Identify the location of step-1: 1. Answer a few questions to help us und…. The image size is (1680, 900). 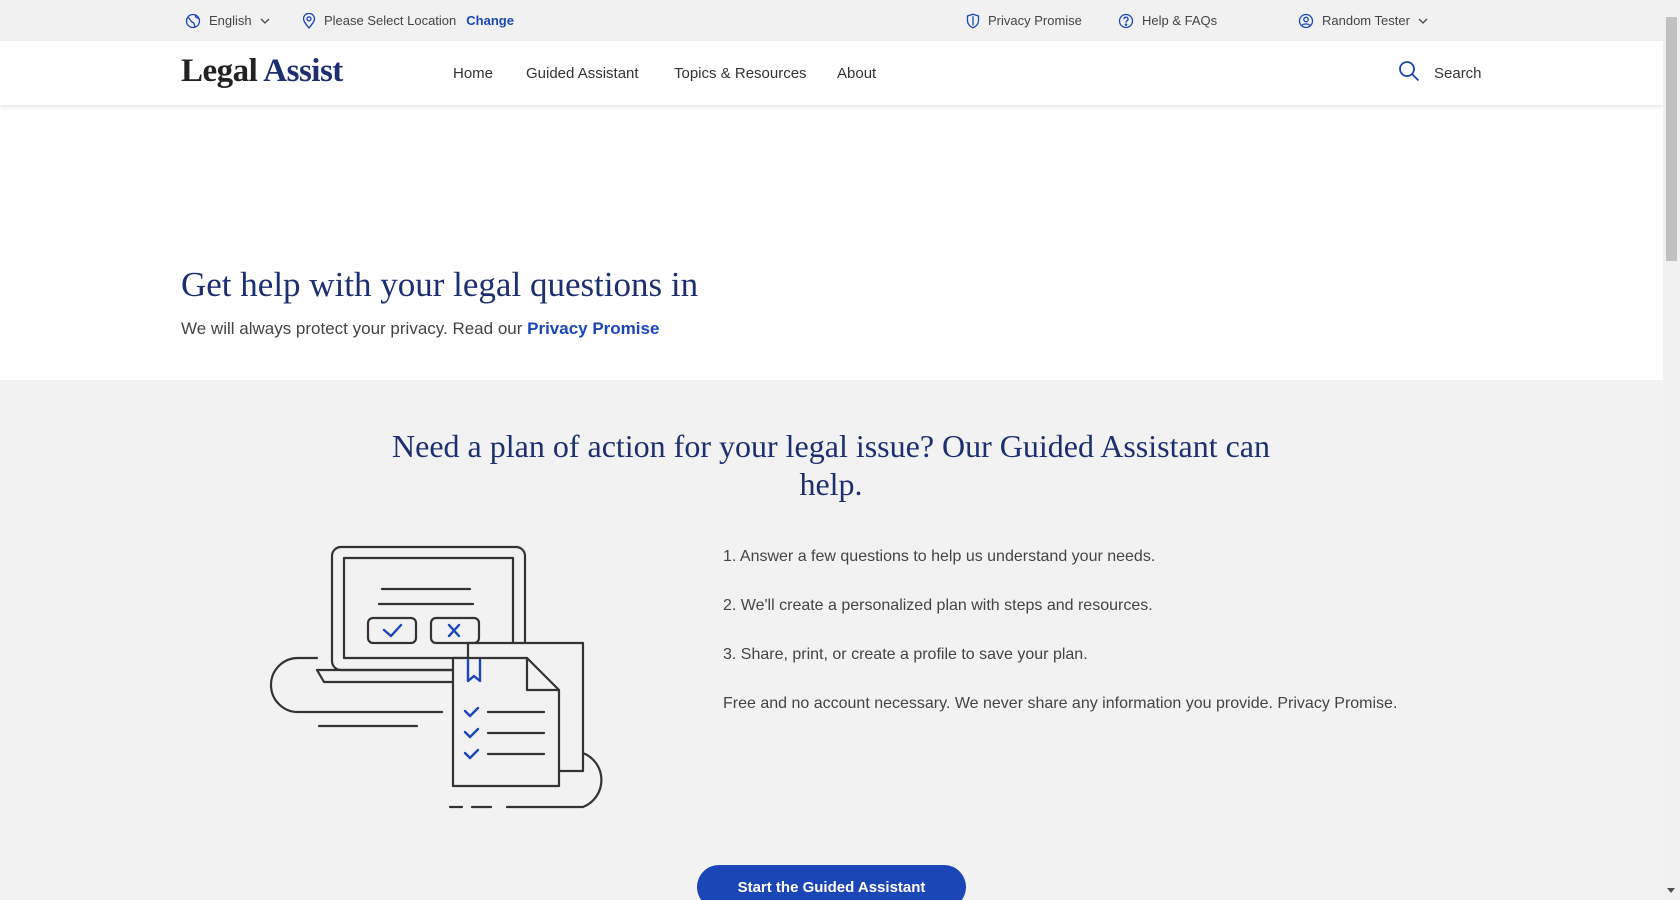
(939, 556).